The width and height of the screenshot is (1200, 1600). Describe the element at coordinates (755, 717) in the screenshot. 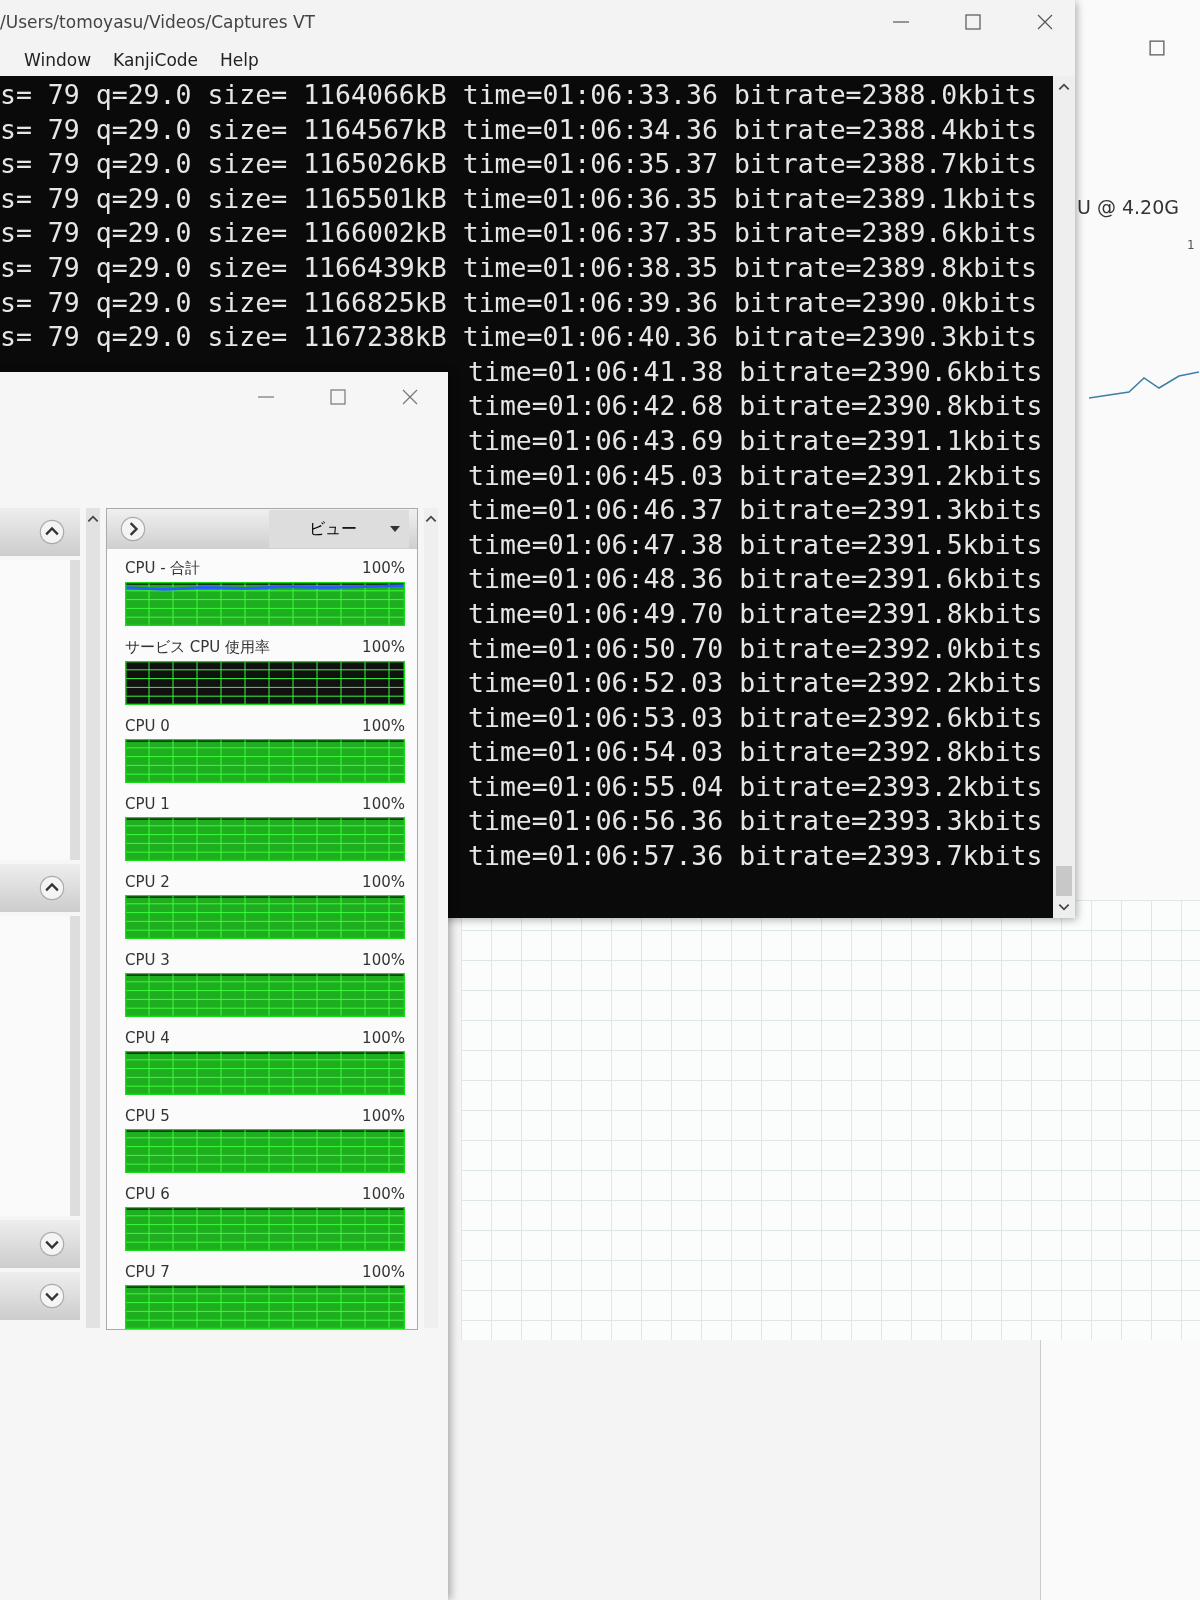

I see `console-line: time=01:06:53.03 bitrate=2392.6kbits` at that location.